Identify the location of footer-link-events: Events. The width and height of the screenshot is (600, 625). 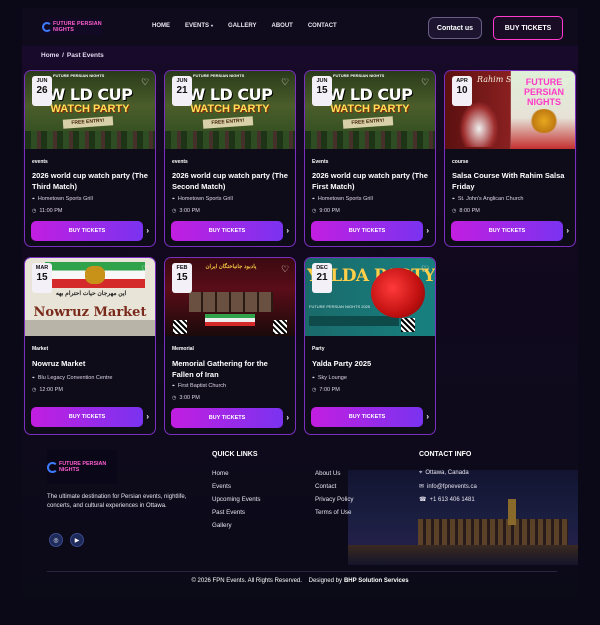
(221, 486).